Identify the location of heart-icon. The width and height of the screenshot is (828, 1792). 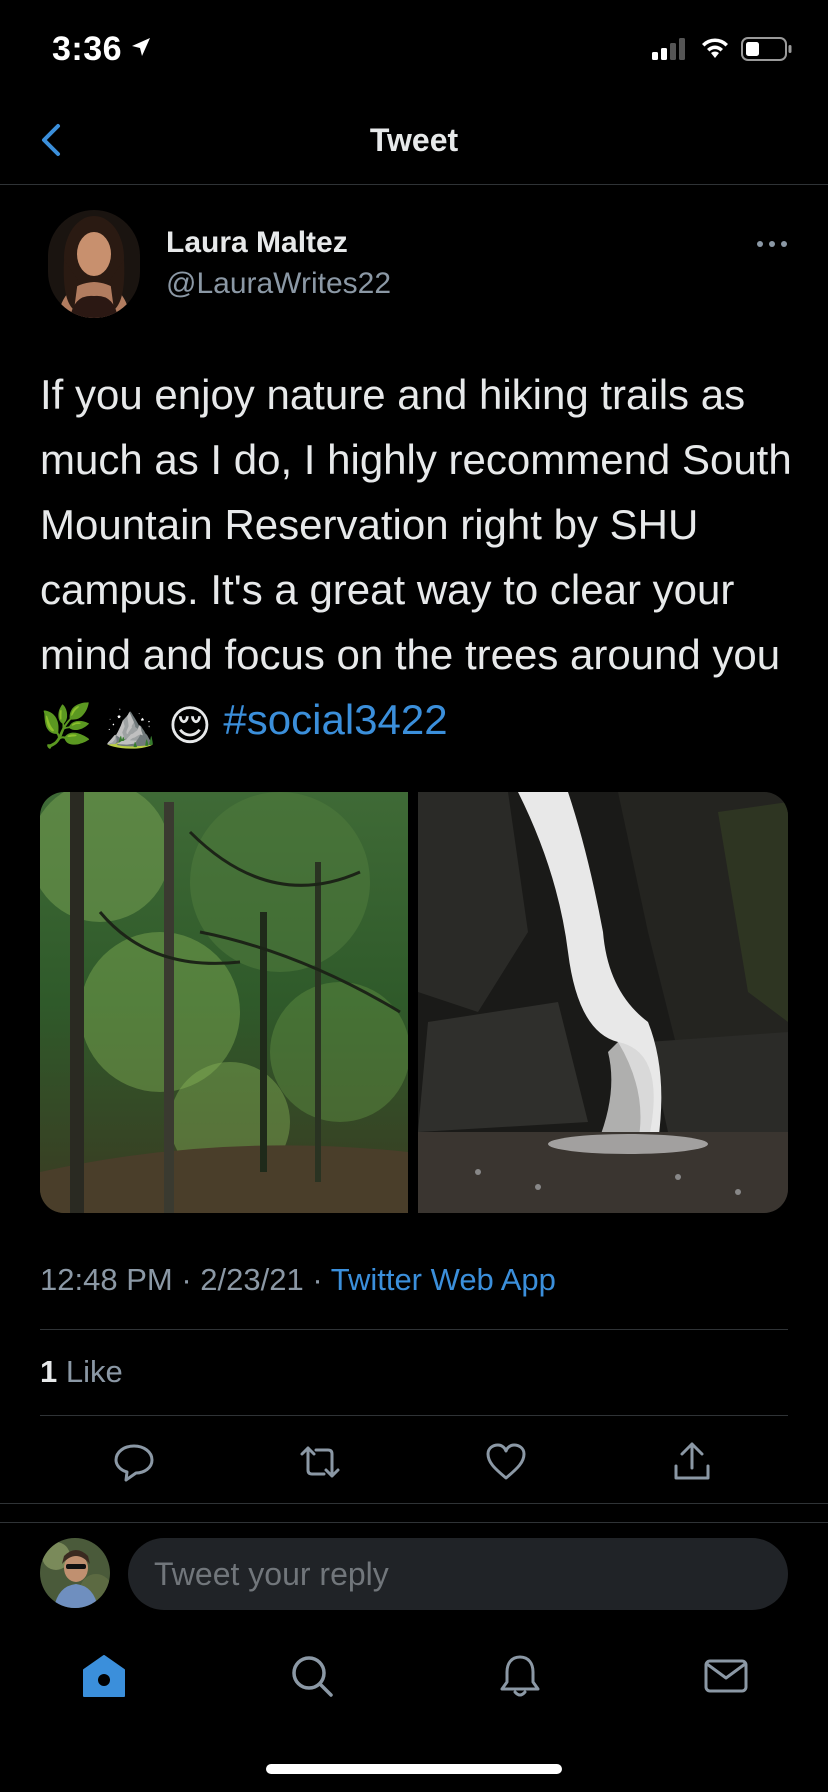
(506, 1462).